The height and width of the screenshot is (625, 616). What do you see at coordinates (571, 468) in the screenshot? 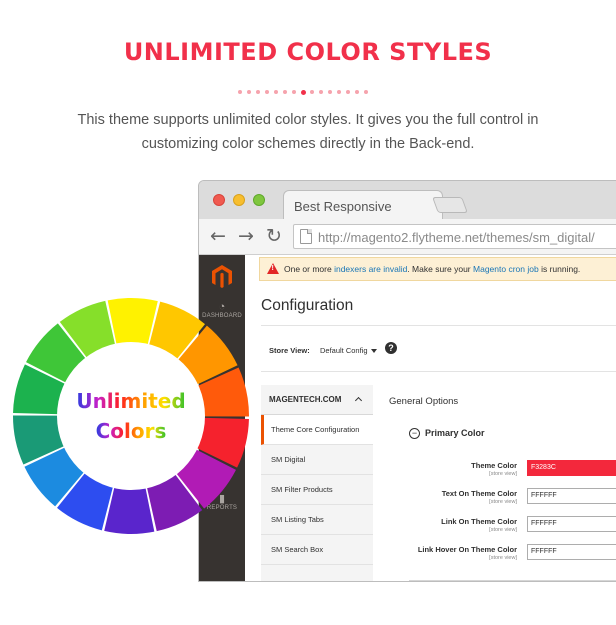
I see `theme-color-input: F3283C` at bounding box center [571, 468].